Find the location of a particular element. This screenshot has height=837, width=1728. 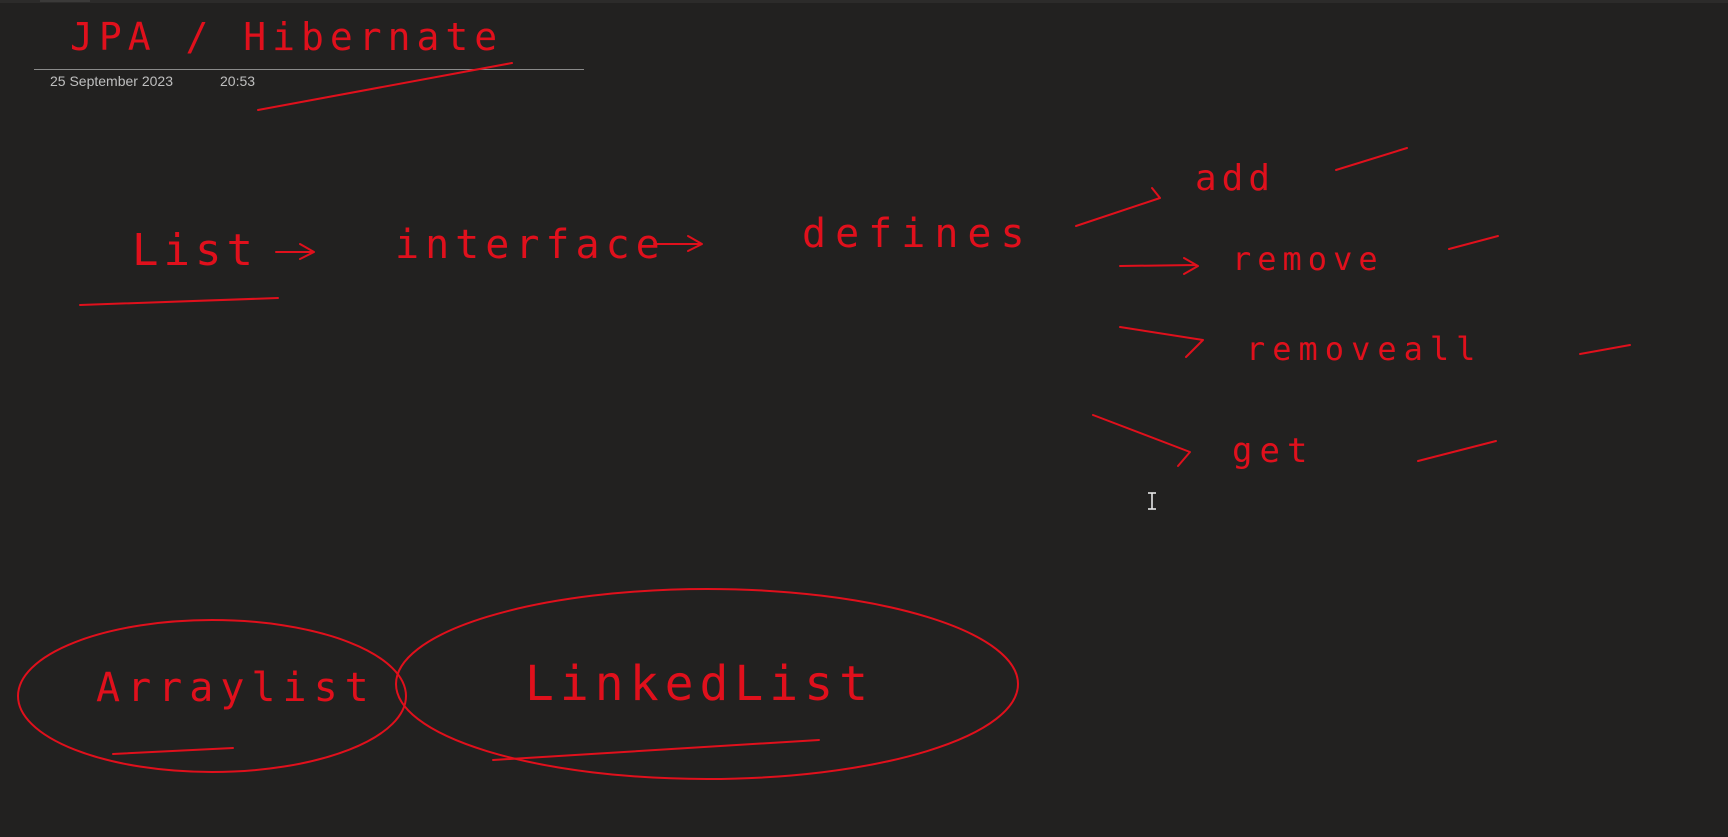

ink-defines: defines is located at coordinates (918, 234).